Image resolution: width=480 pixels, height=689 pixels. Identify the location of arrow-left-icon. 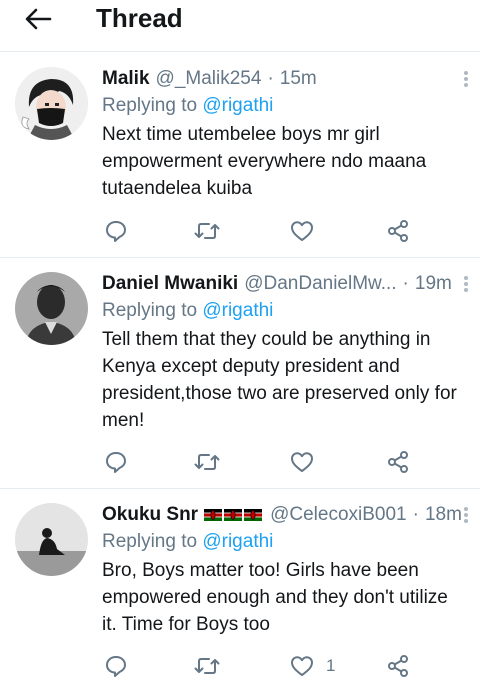
(38, 19).